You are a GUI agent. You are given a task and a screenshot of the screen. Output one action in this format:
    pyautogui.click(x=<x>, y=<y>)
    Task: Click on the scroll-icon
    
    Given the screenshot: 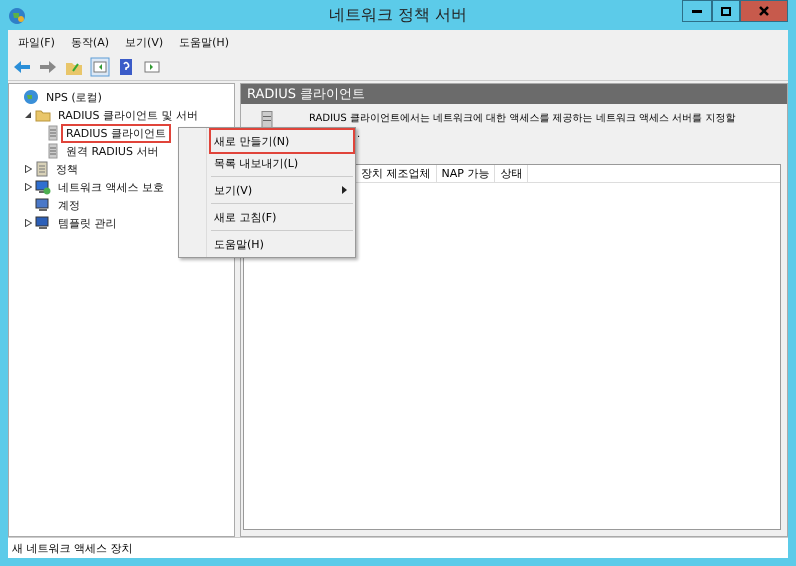 What is the action you would take?
    pyautogui.click(x=42, y=169)
    